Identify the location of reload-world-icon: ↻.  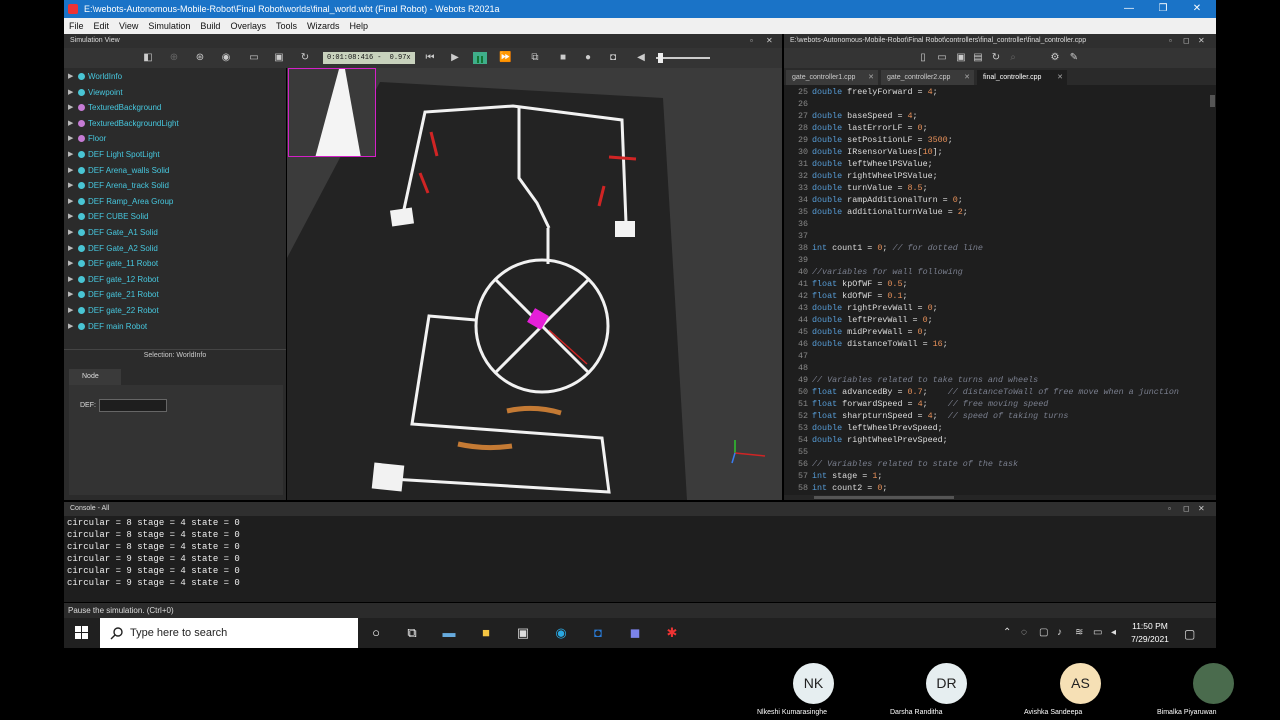
(305, 58).